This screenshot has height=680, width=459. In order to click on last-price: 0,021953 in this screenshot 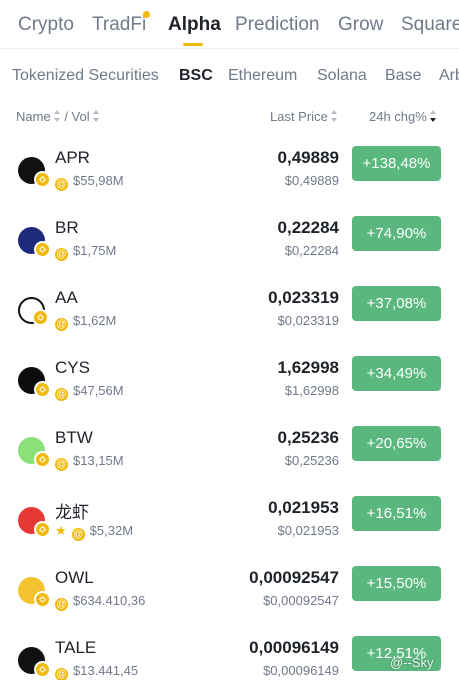, I will do `click(303, 507)`.